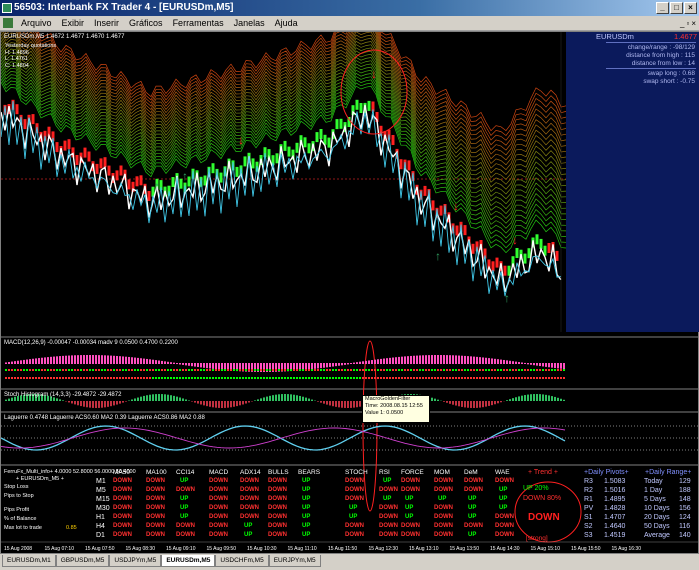  I want to click on menu-ajuda: Ajuda, so click(286, 23).